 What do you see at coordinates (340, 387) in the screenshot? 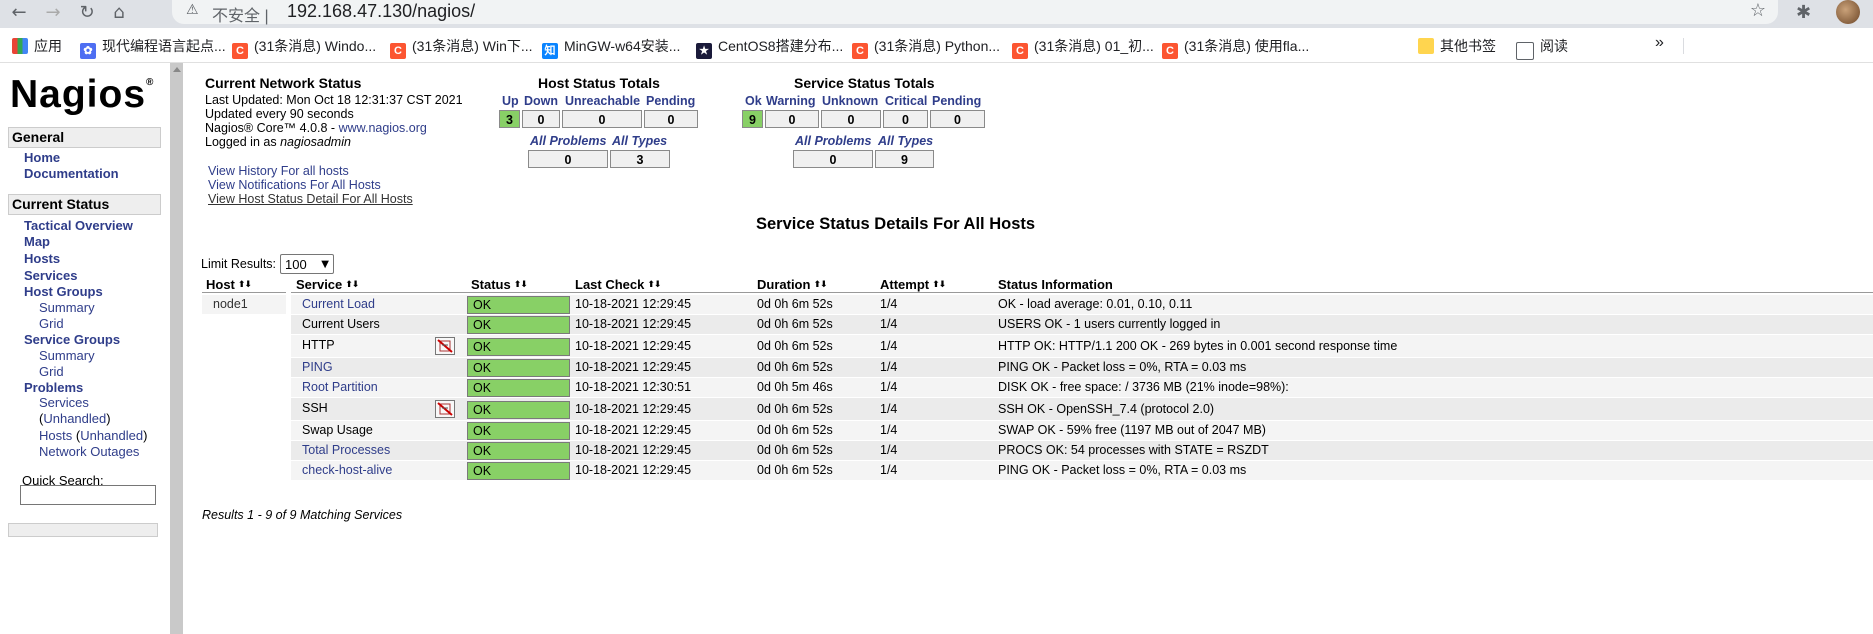
I see `service-link: Root Partition` at bounding box center [340, 387].